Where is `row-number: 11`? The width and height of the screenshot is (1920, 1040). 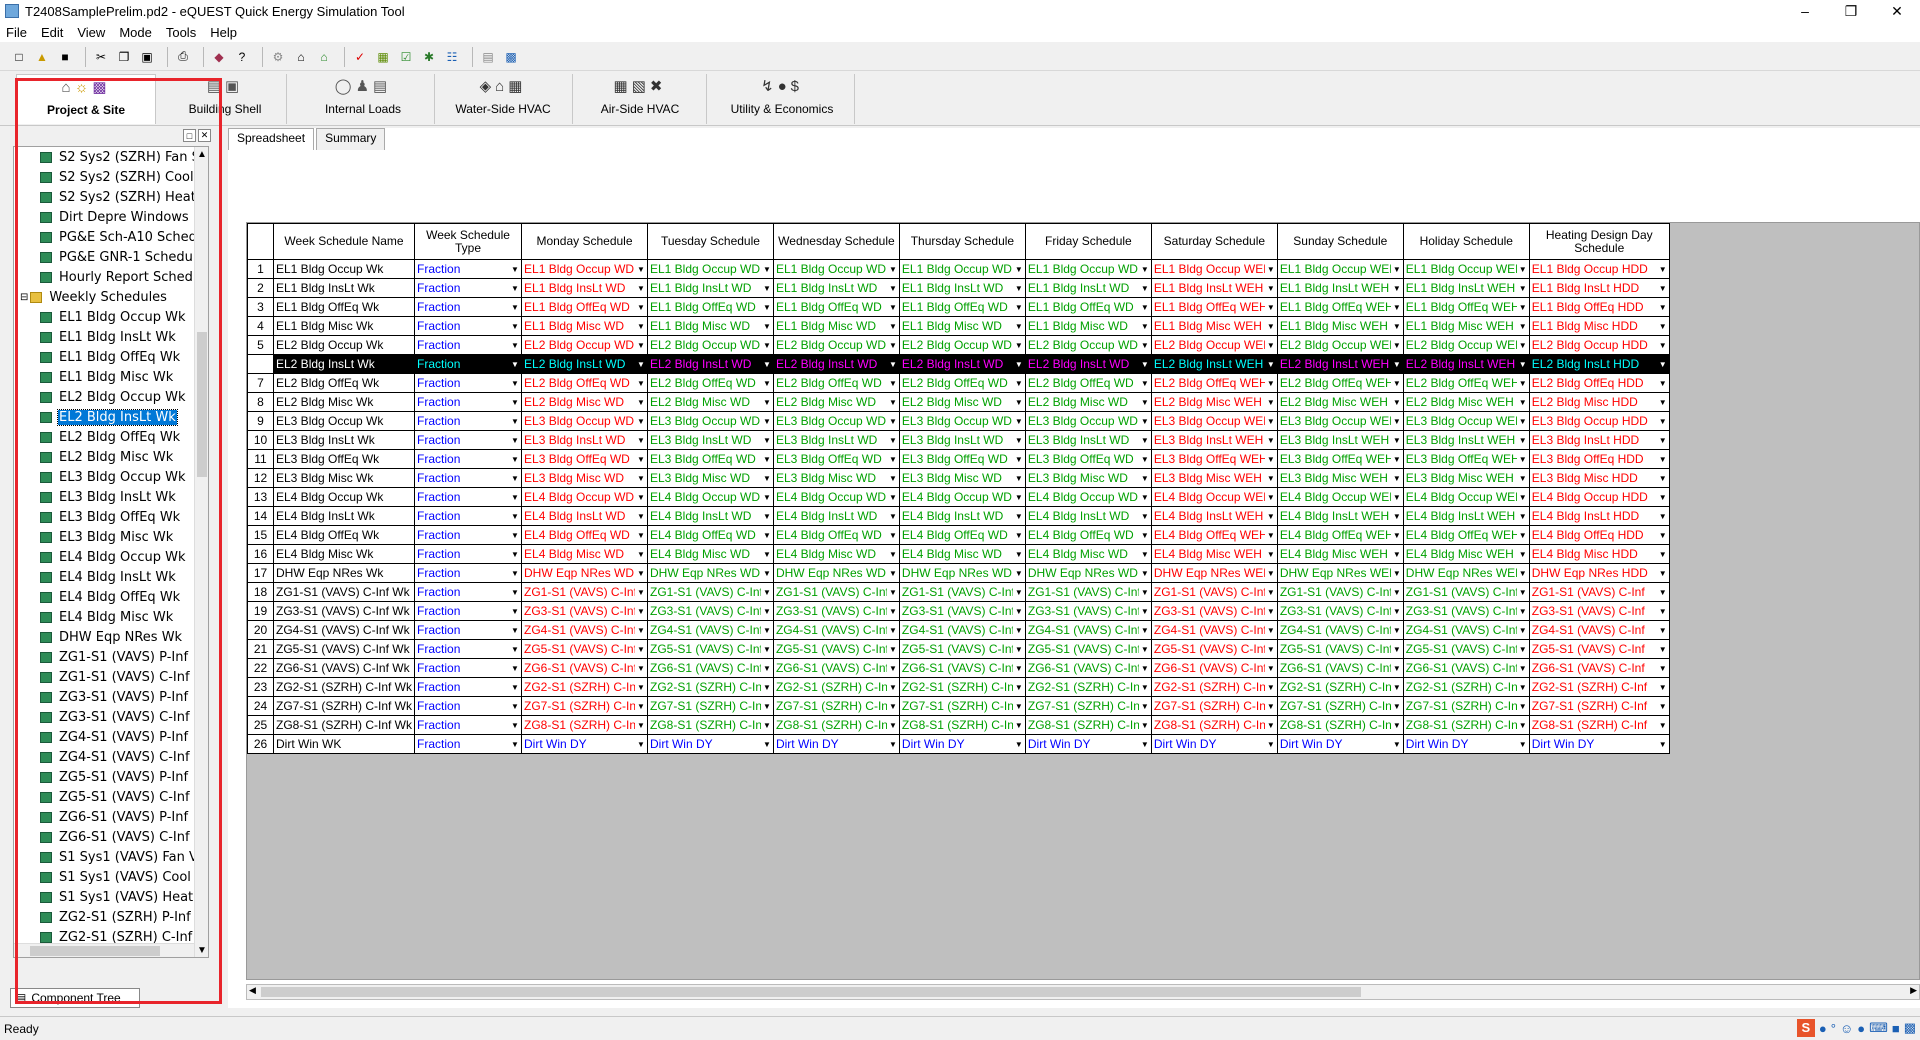
row-number: 11 is located at coordinates (260, 459).